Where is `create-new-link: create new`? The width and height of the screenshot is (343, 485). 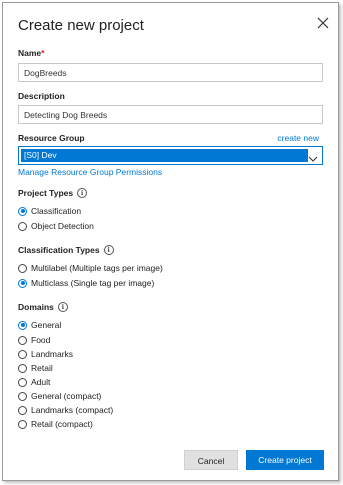 create-new-link: create new is located at coordinates (298, 138).